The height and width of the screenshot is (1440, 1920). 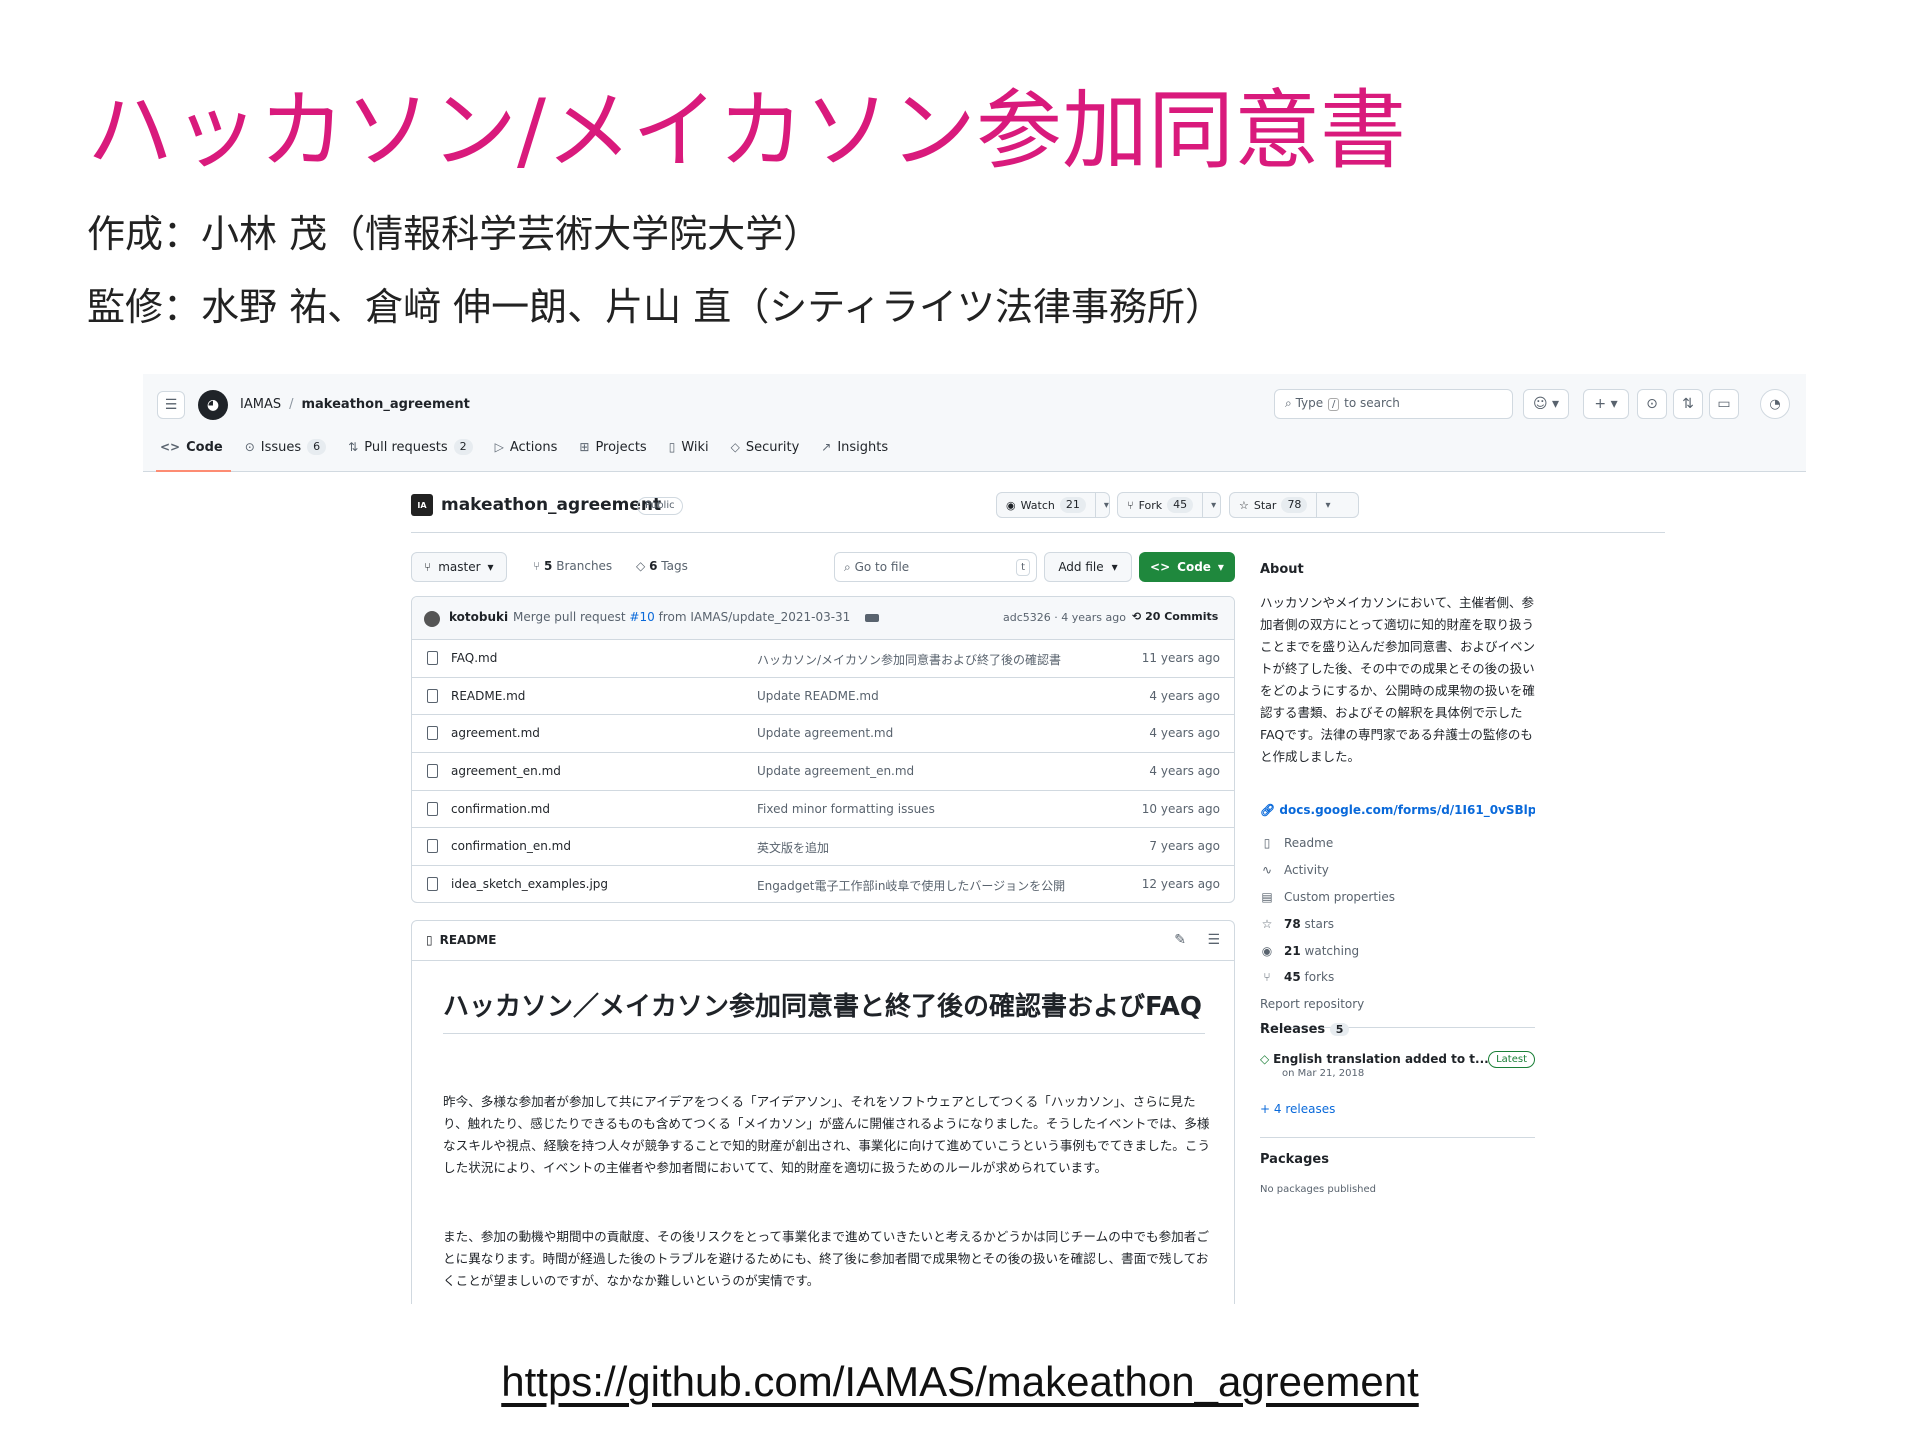 What do you see at coordinates (500, 809) in the screenshot?
I see `file-name: confirmation.md` at bounding box center [500, 809].